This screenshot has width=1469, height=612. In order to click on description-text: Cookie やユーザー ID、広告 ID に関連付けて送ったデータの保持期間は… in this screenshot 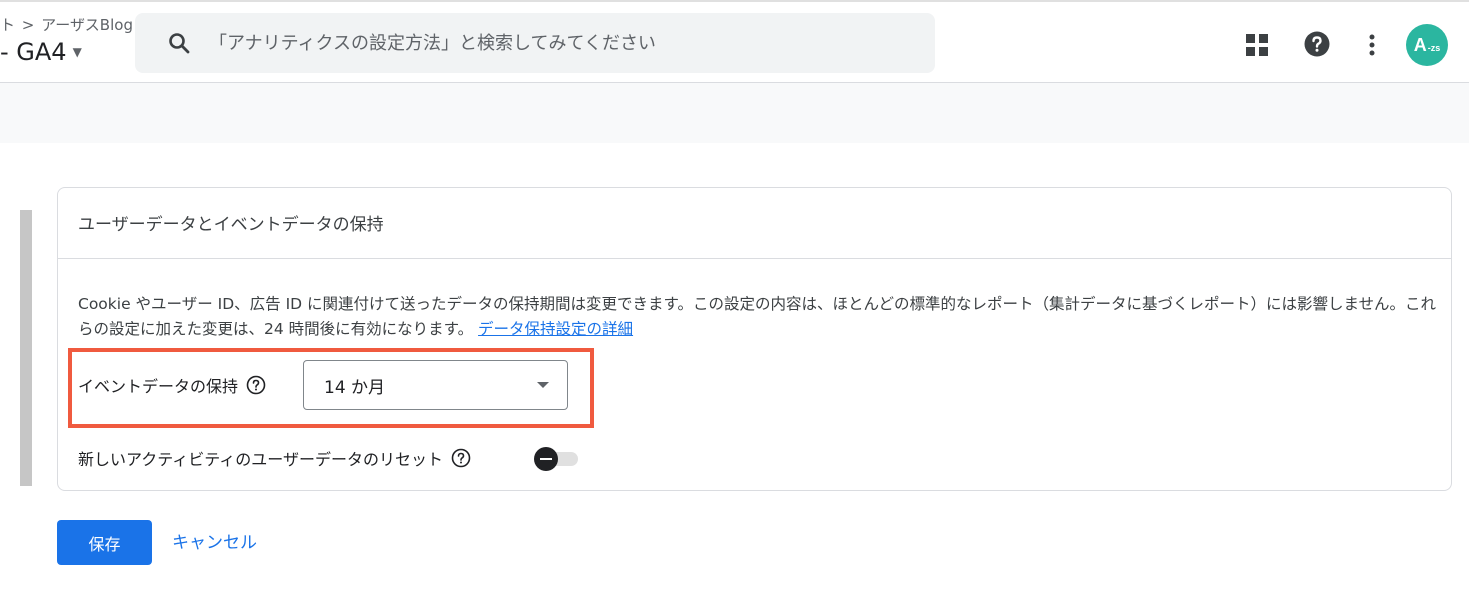, I will do `click(757, 316)`.